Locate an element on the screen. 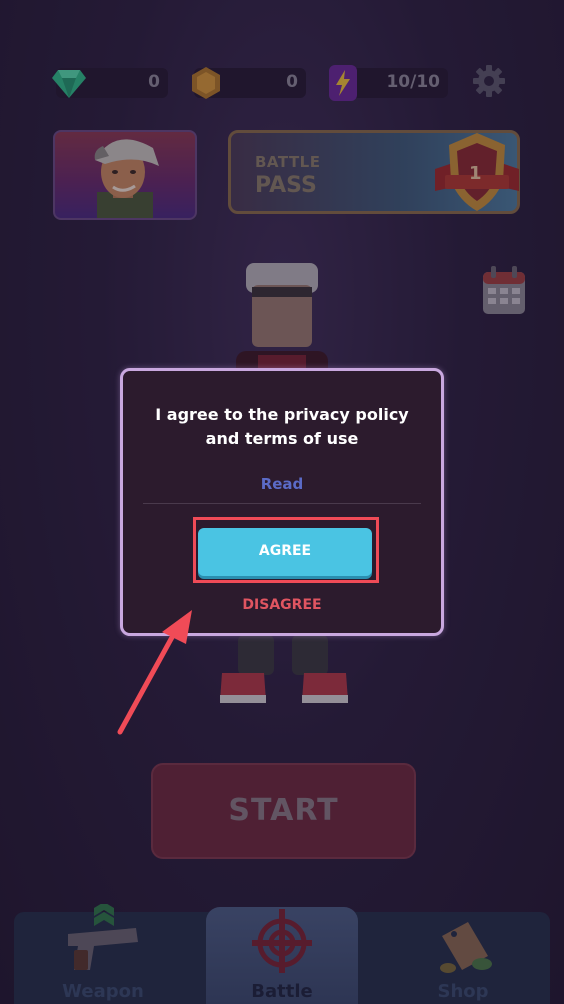  read-link: Read is located at coordinates (282, 484).